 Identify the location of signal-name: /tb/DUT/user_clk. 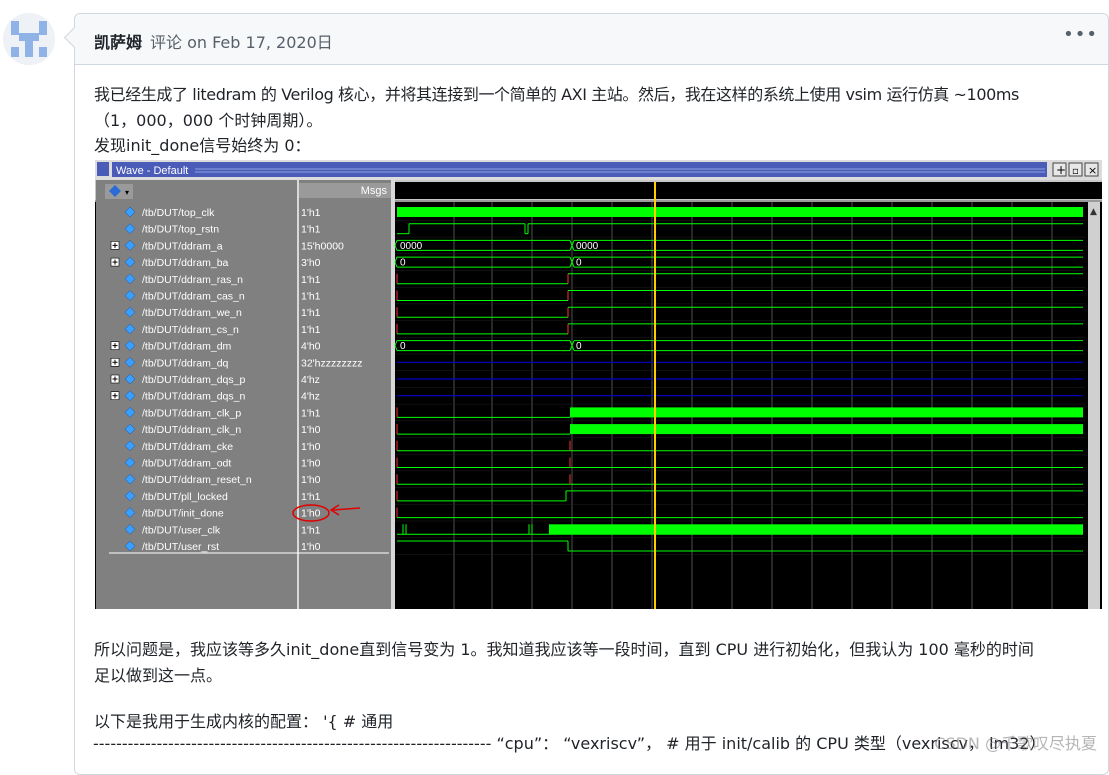
(181, 530).